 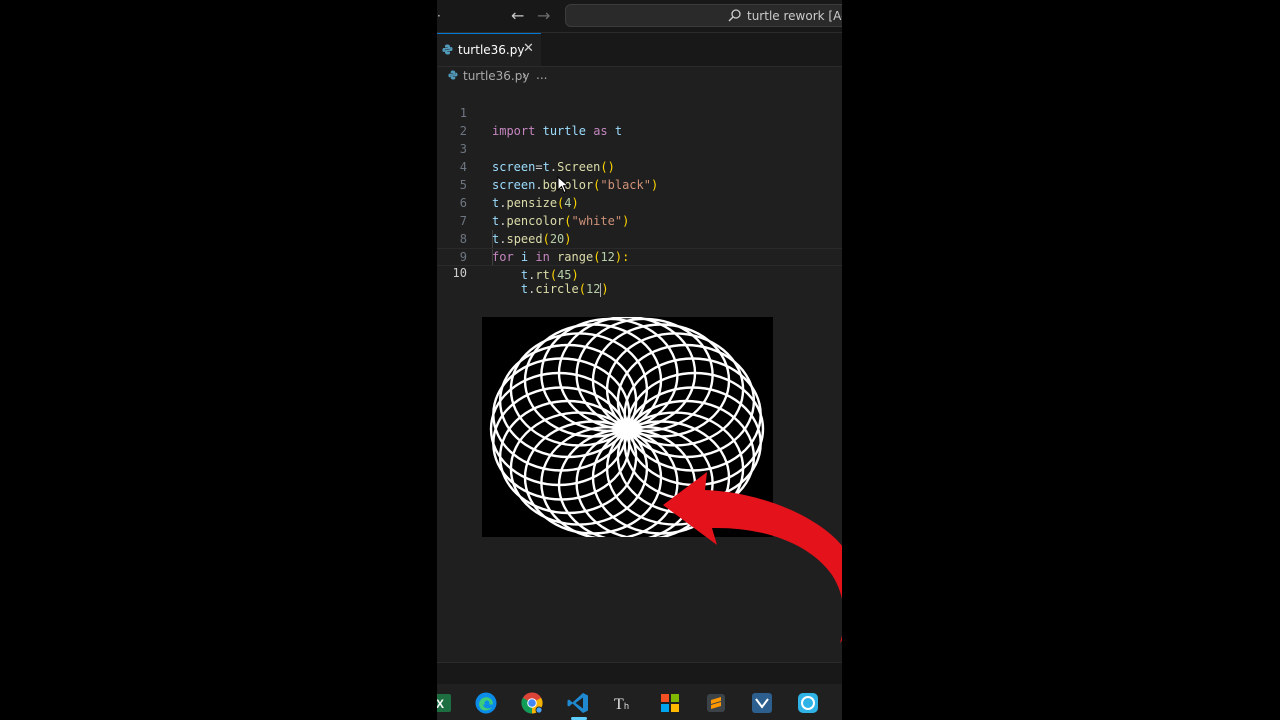 I want to click on svg-text: X, so click(x=440, y=704).